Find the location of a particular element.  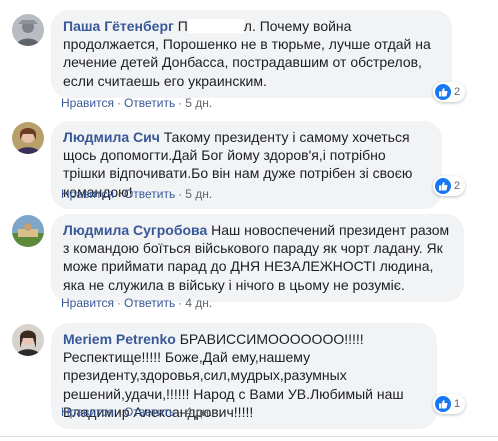

comment-author: Meriem Petrenko is located at coordinates (119, 339).